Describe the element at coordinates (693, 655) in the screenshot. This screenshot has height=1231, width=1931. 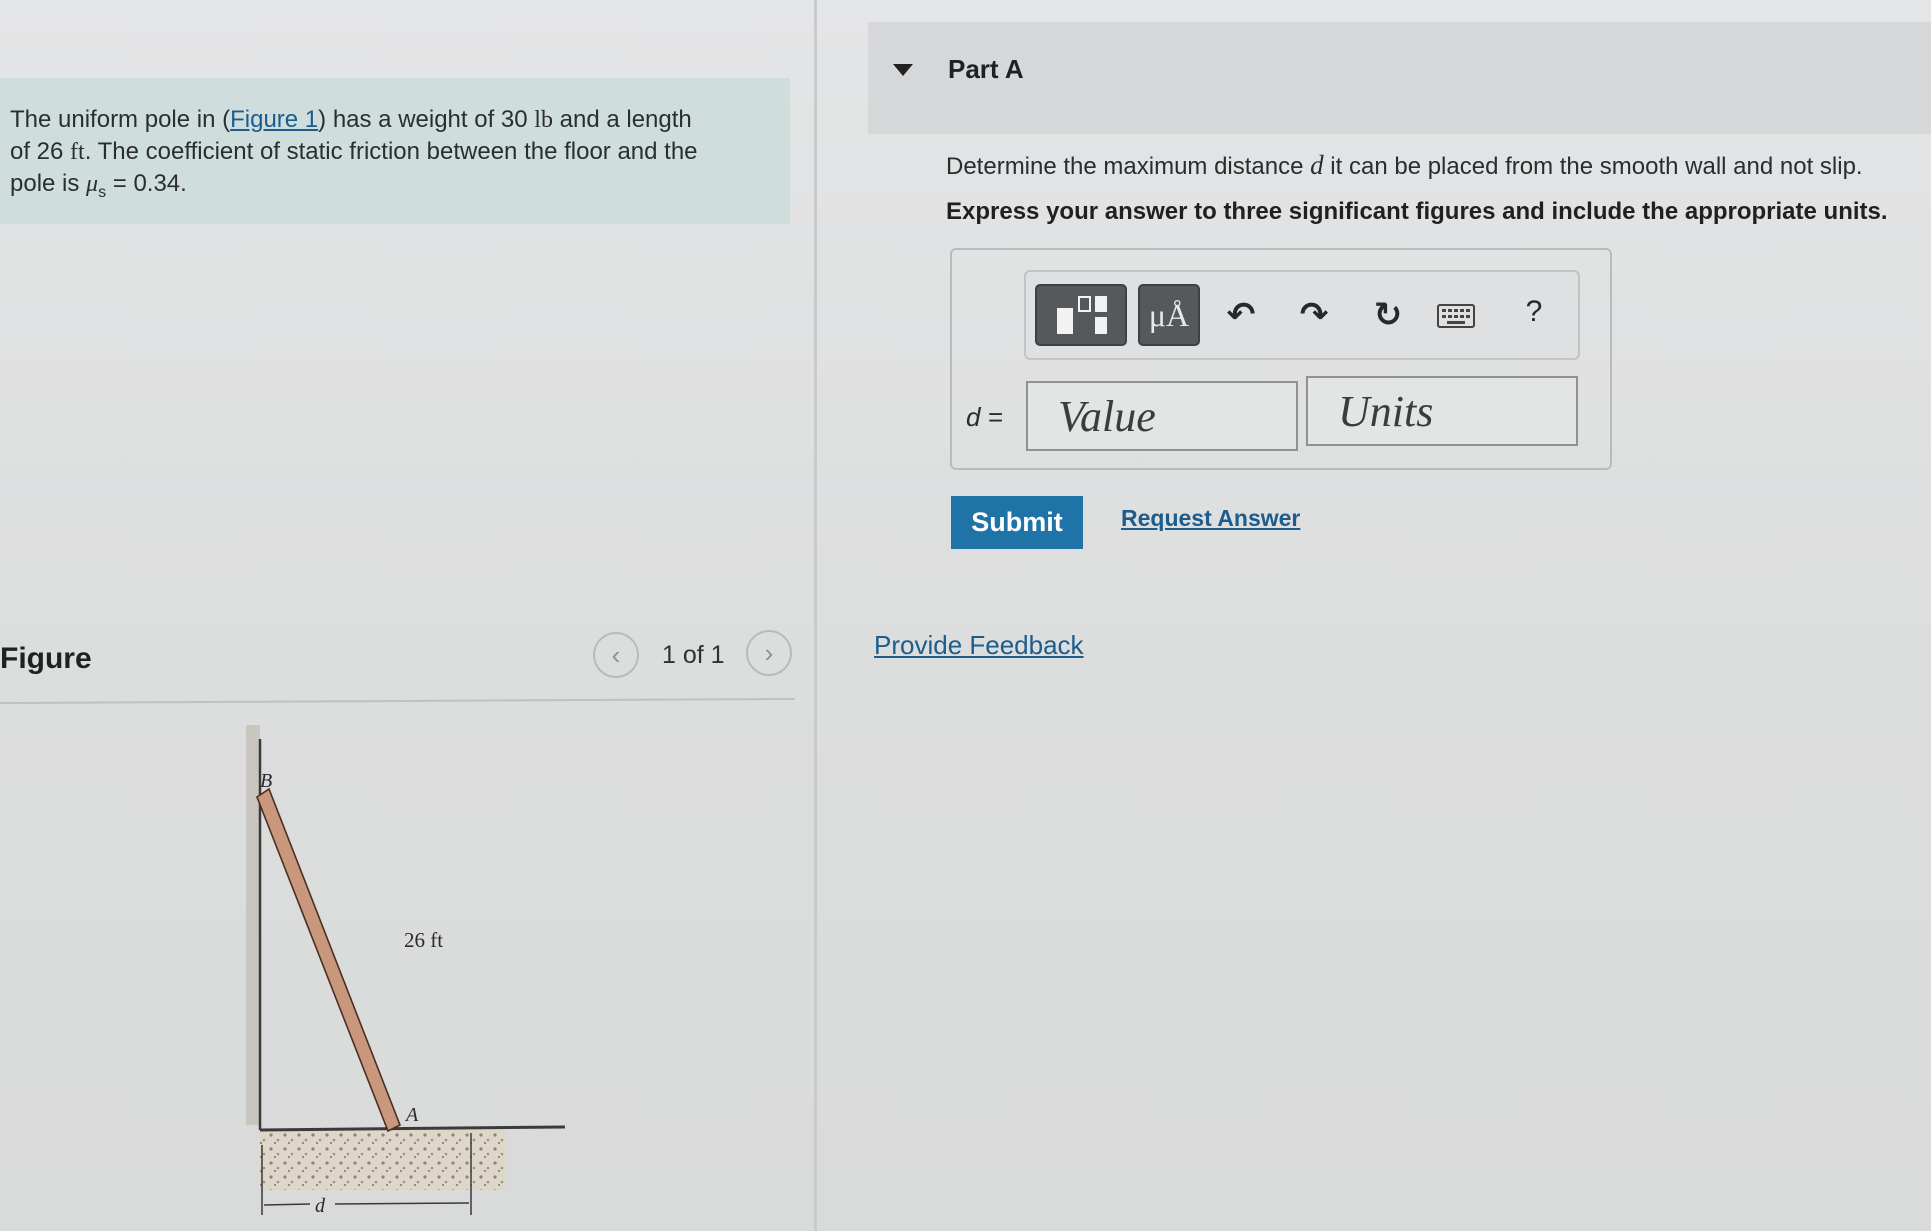
I see `figure-pager: 1 of 1` at that location.